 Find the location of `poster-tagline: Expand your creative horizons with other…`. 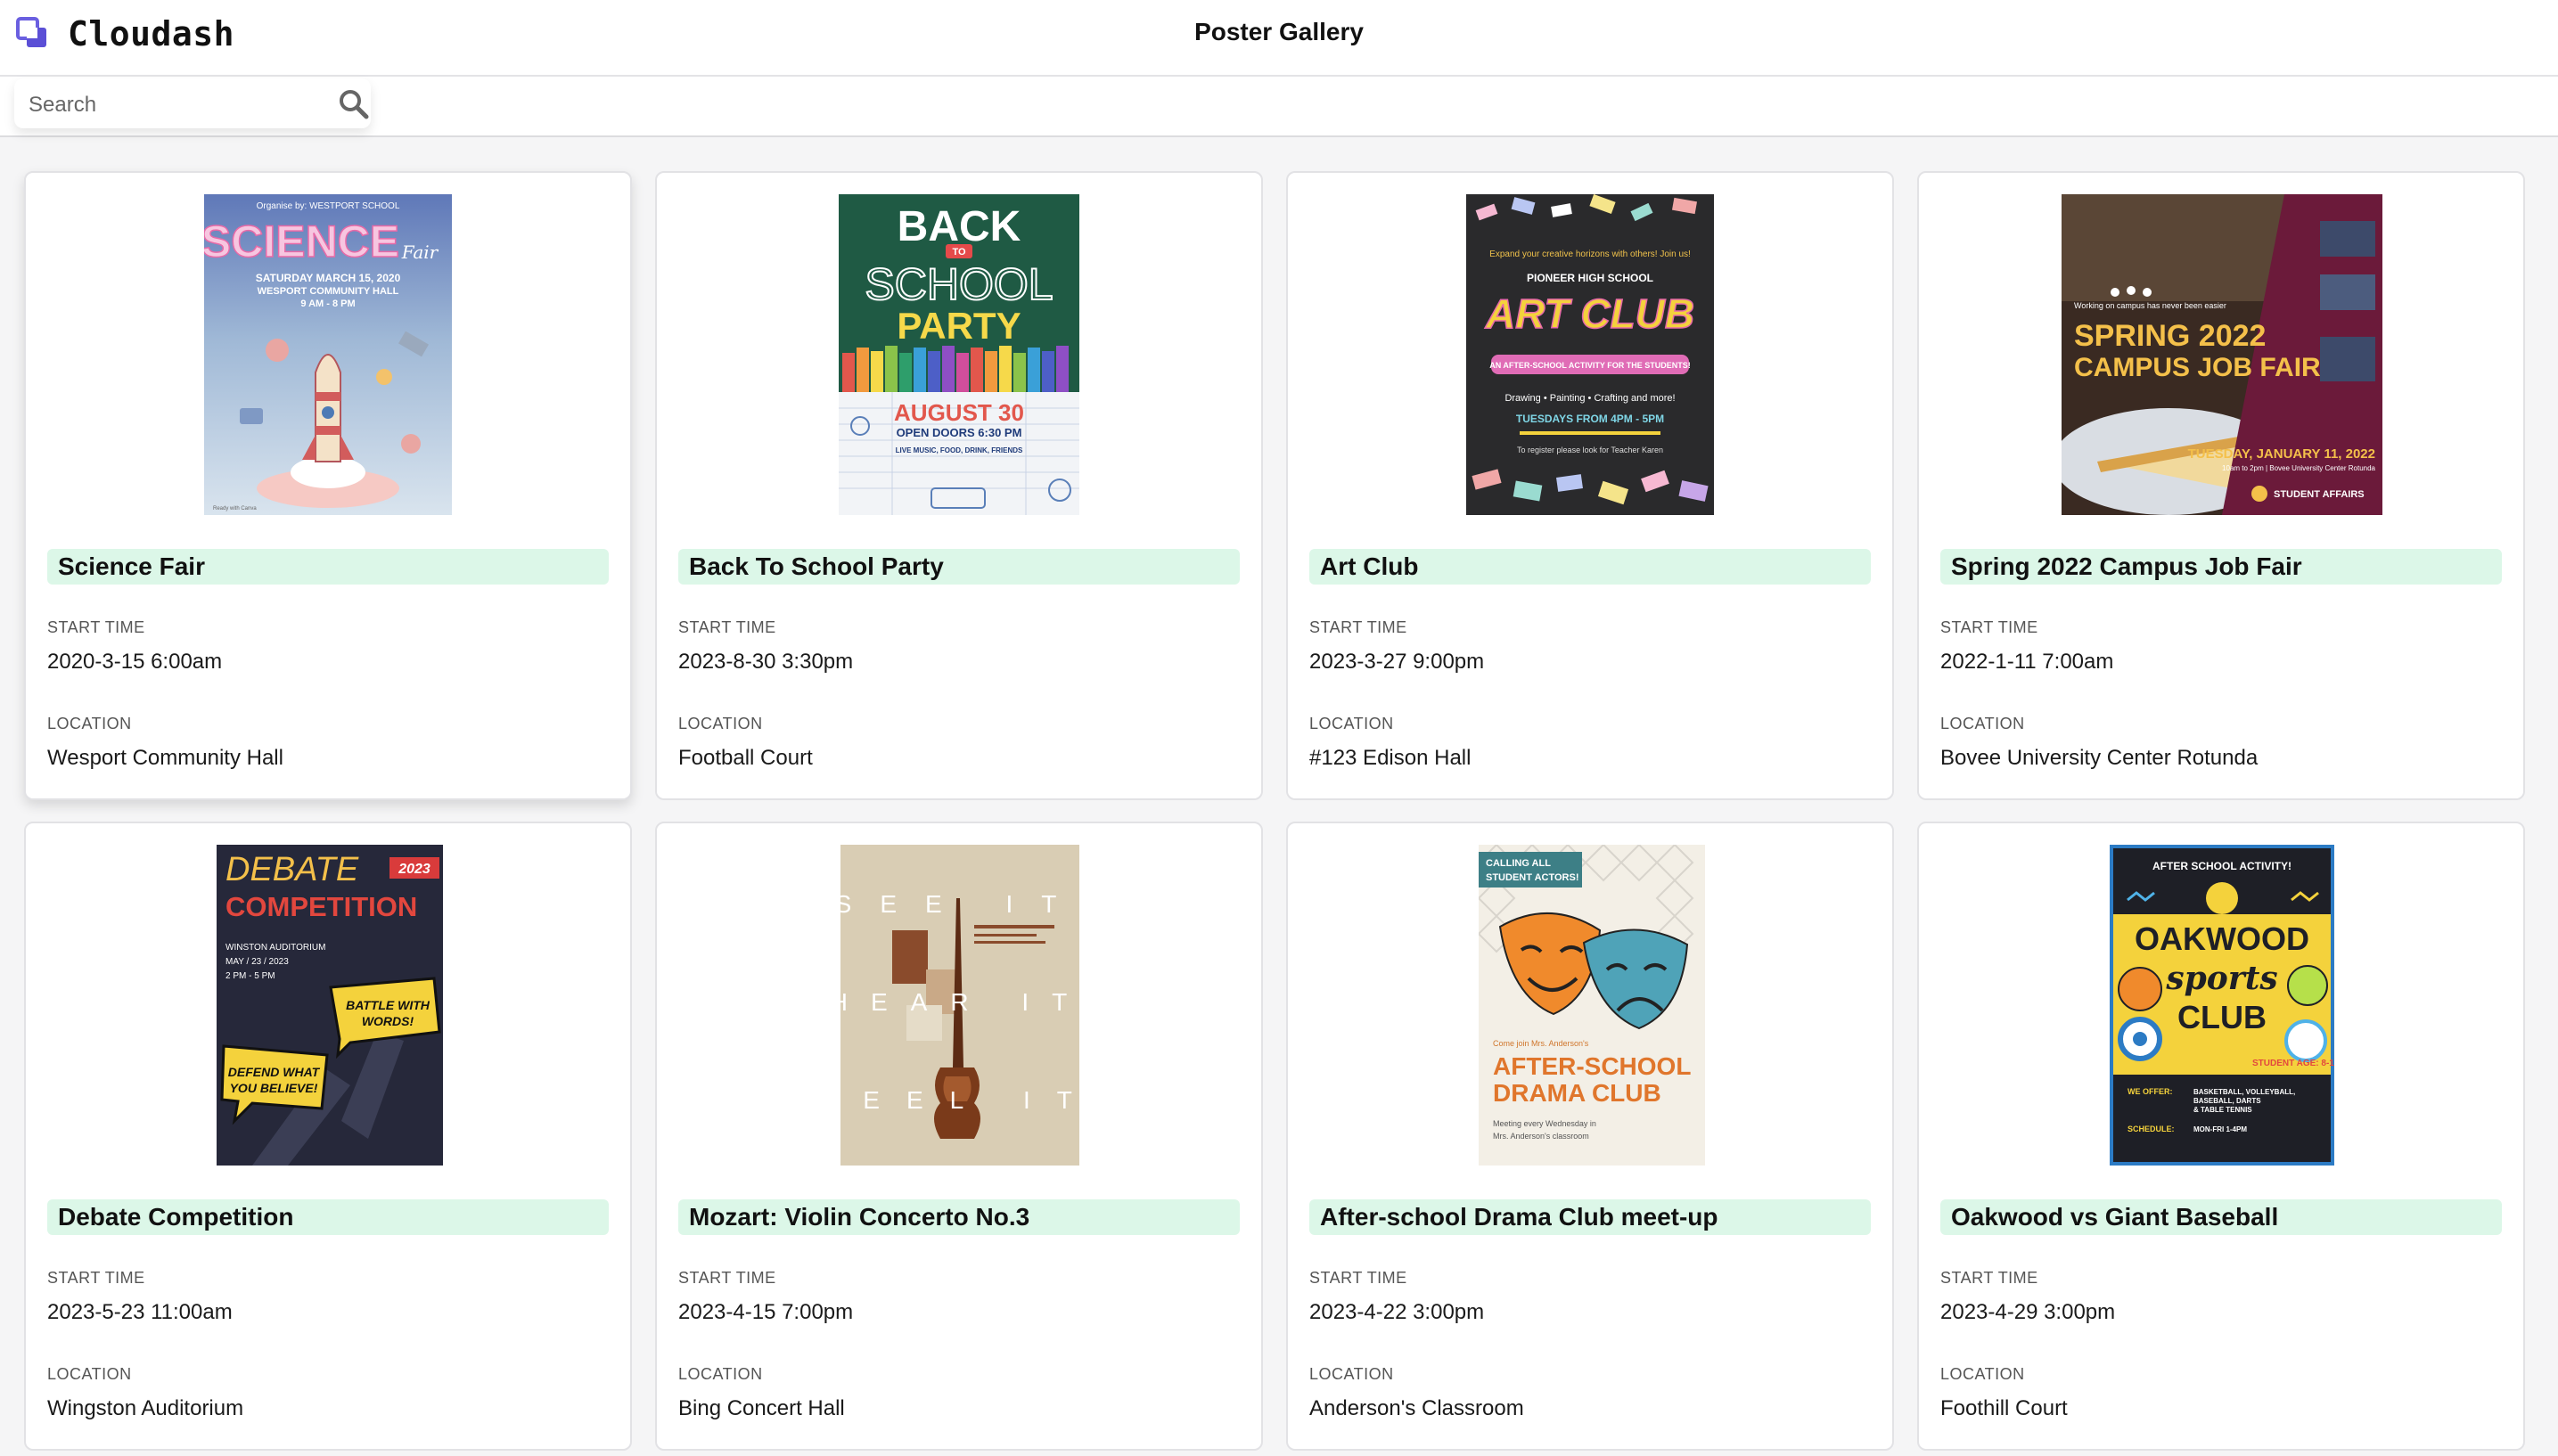

poster-tagline: Expand your creative horizons with other… is located at coordinates (1590, 254).